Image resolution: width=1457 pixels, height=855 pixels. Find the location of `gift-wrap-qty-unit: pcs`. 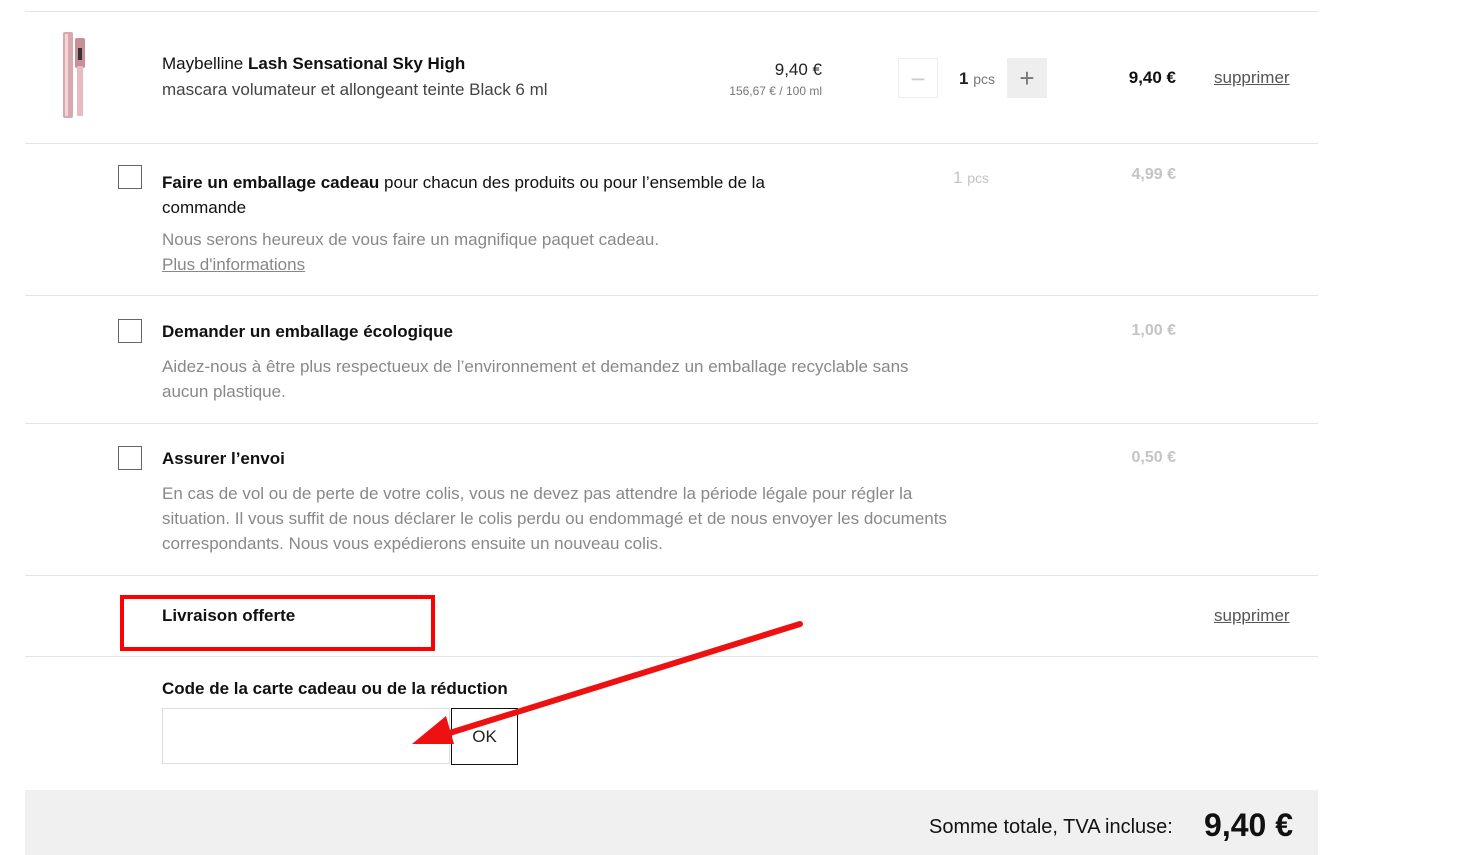

gift-wrap-qty-unit: pcs is located at coordinates (978, 178).